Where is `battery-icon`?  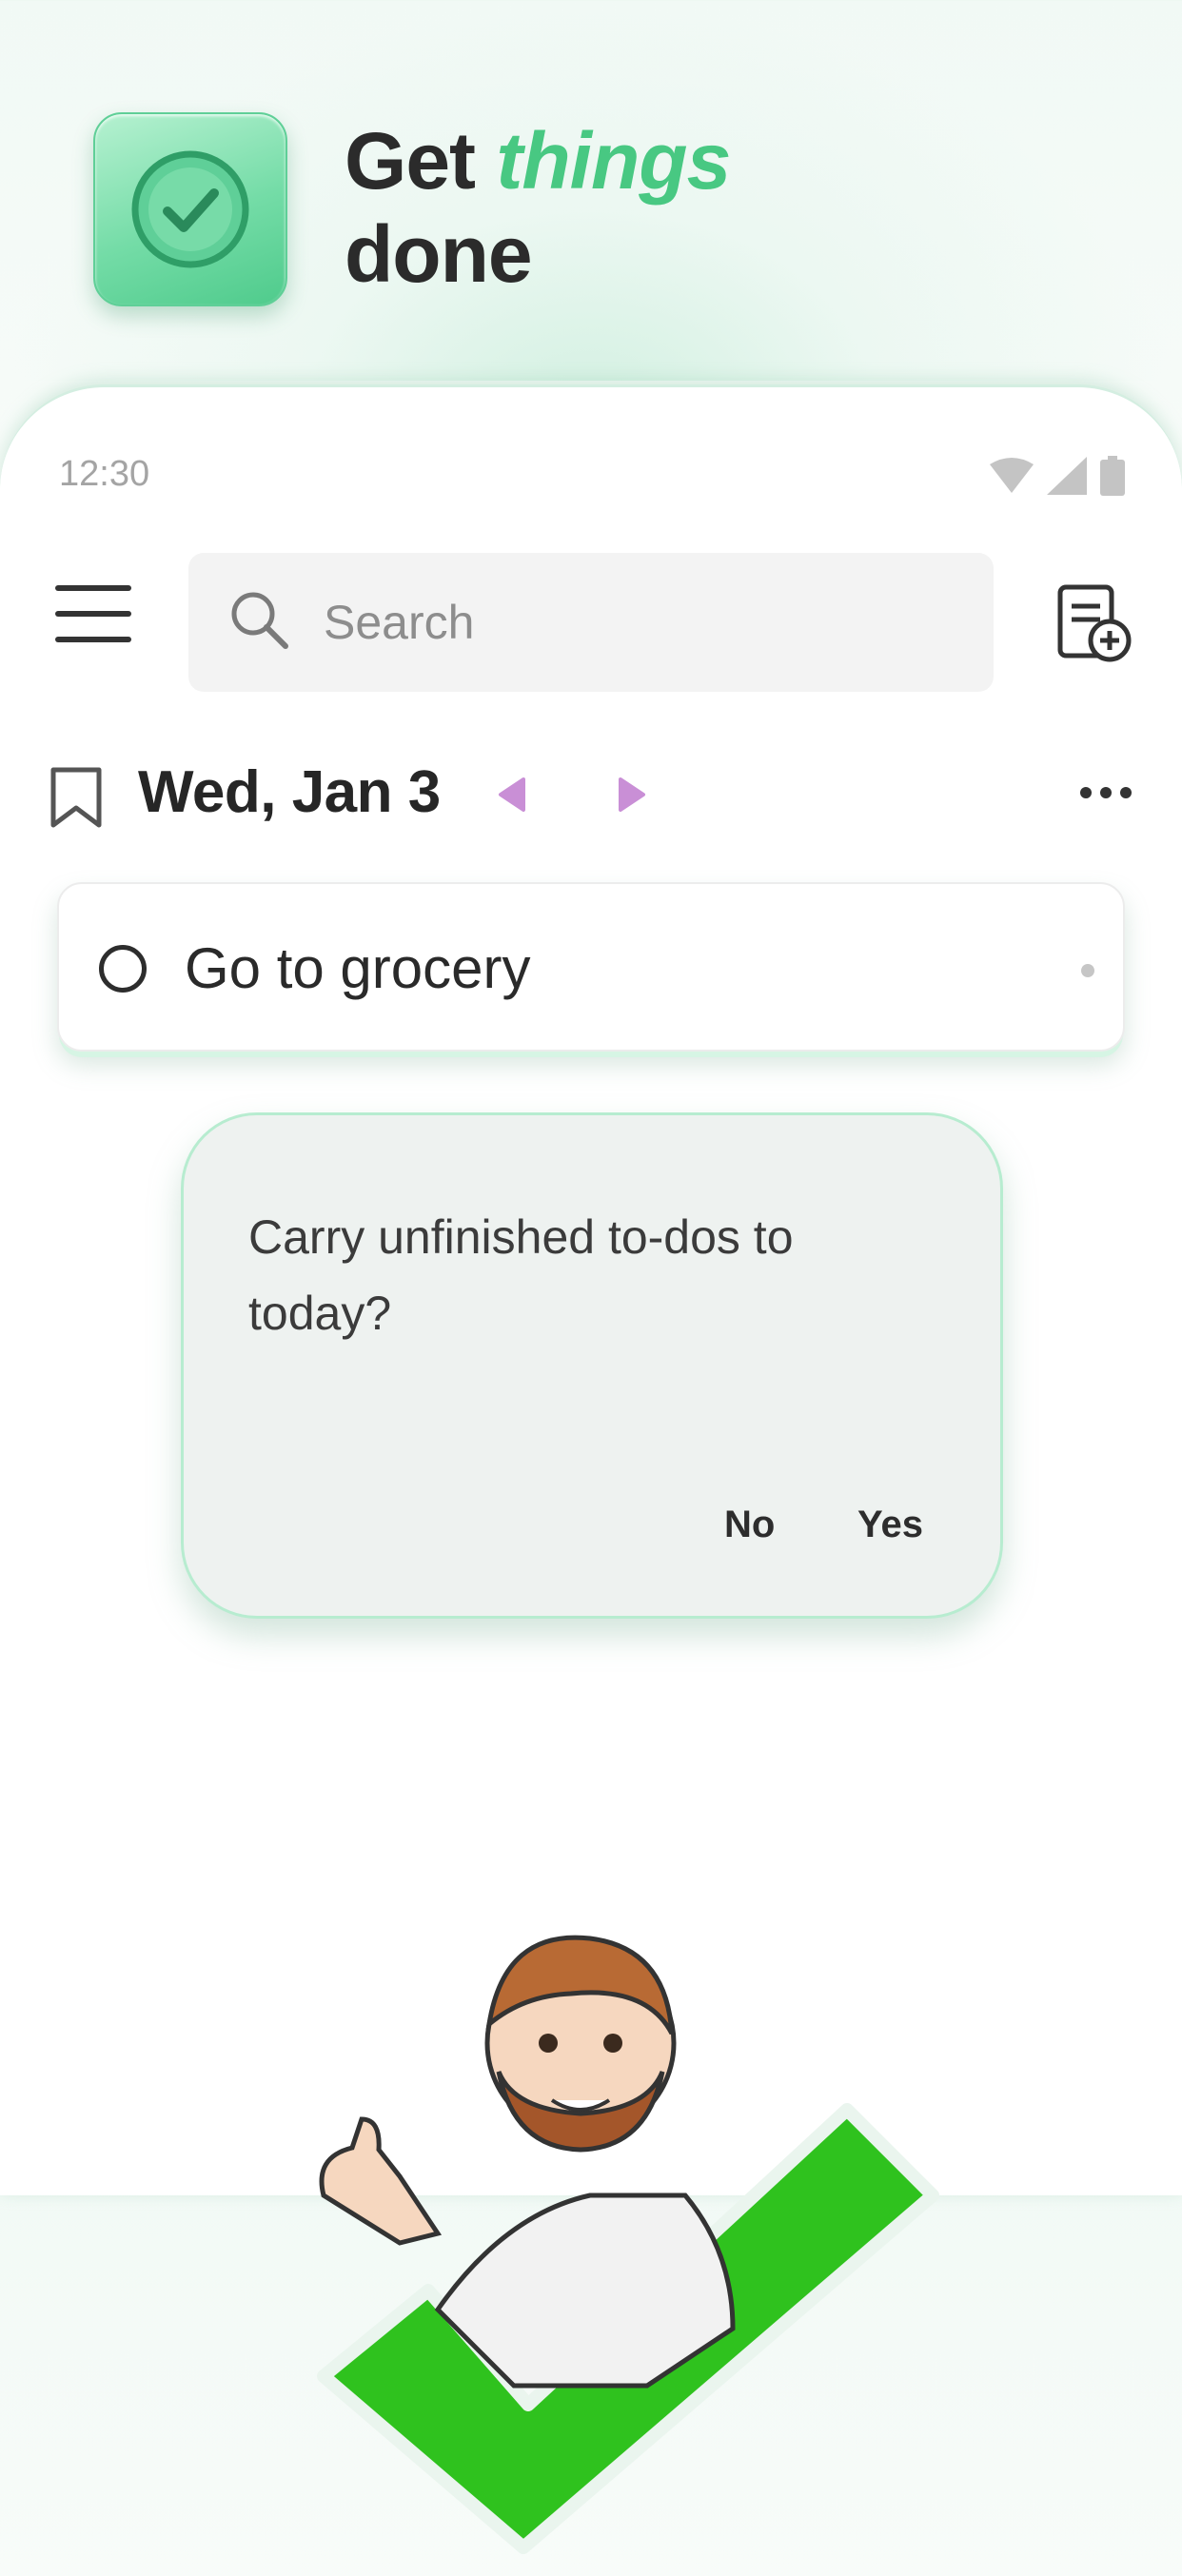 battery-icon is located at coordinates (1112, 476).